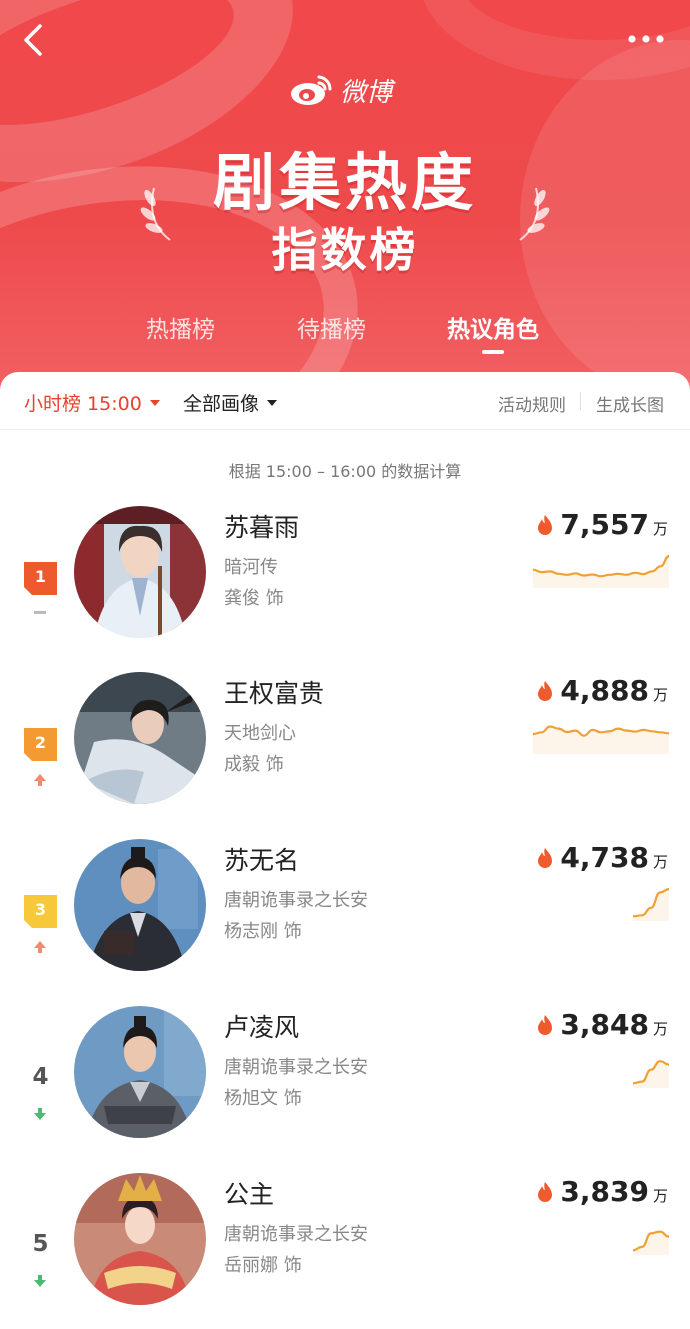  I want to click on page-title: 剧集热度, so click(344, 182).